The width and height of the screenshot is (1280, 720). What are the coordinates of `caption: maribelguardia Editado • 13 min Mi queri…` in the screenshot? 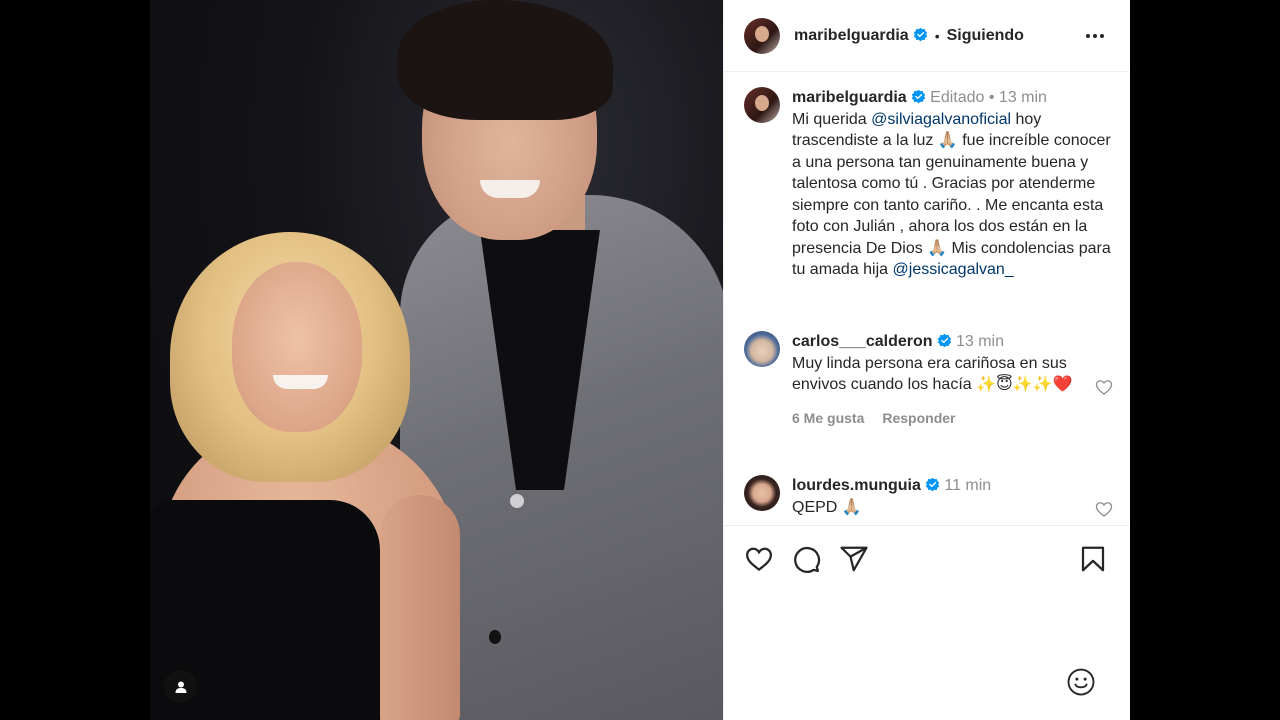 It's located at (929, 184).